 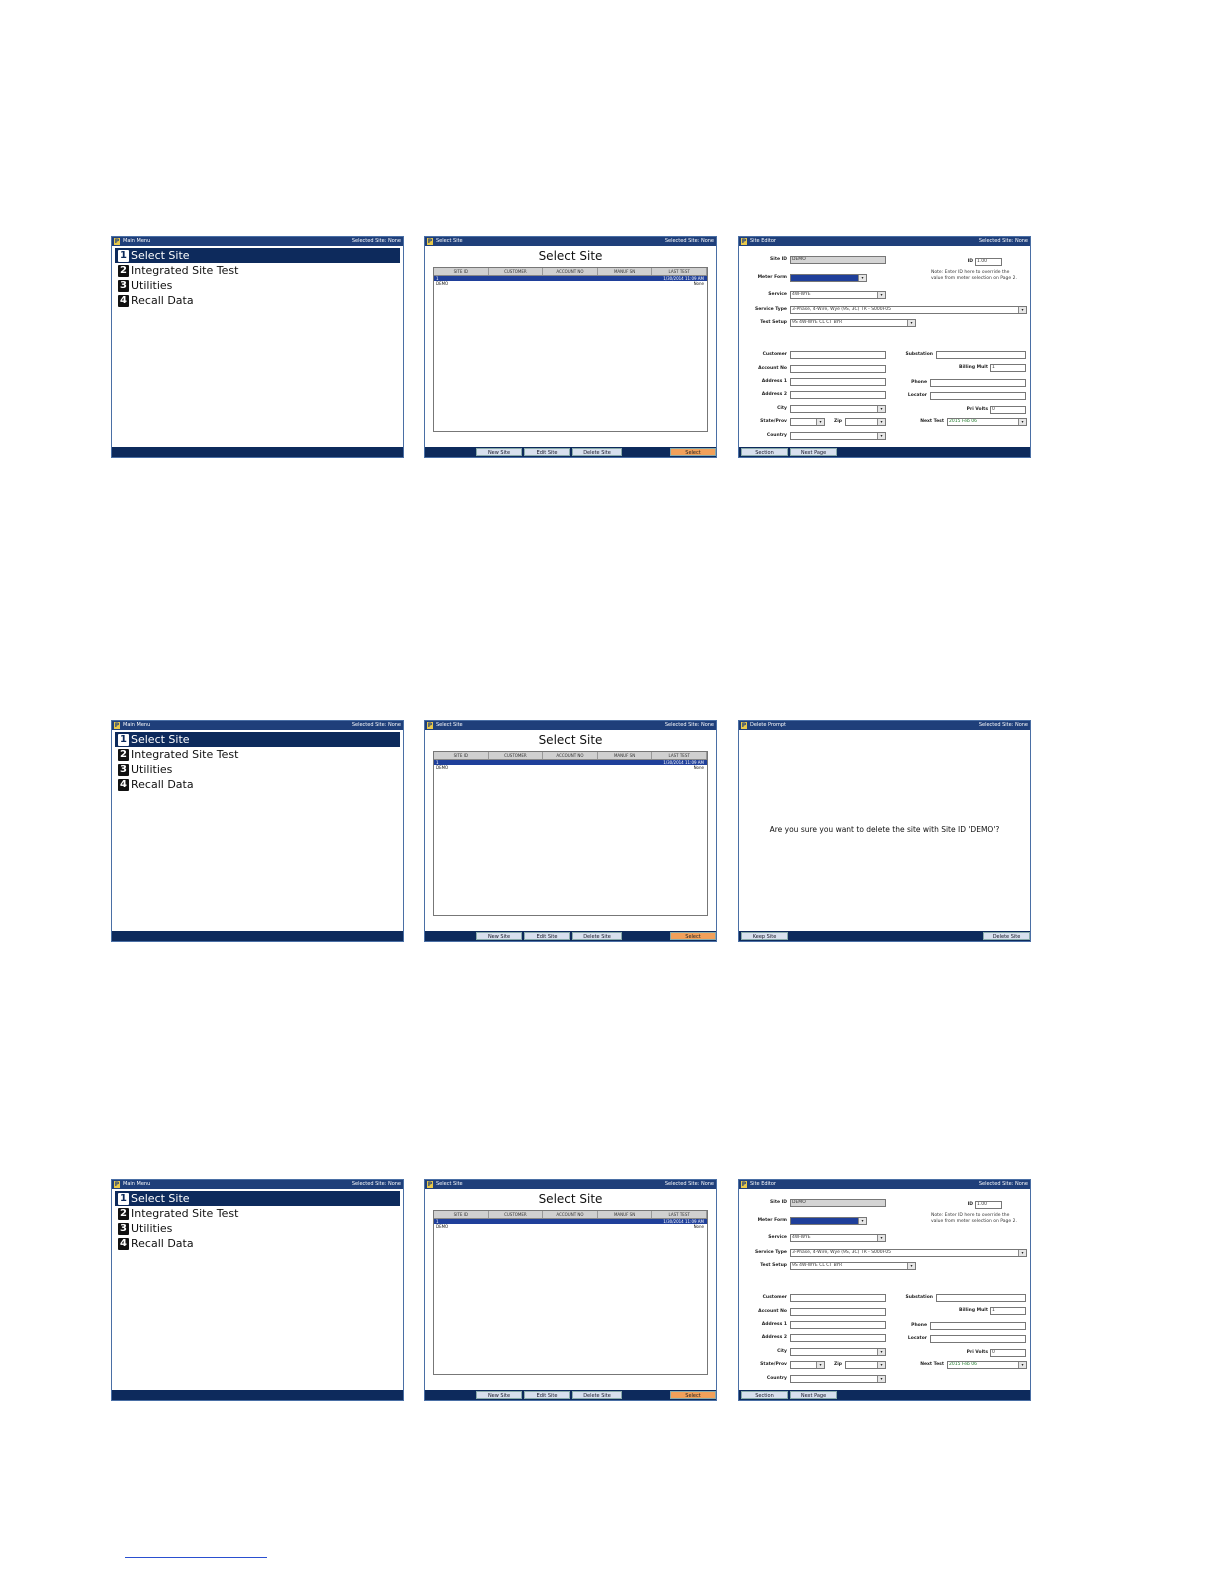 I want to click on button-bar: New Site Edit Site Delete Site Select, so click(x=570, y=936).